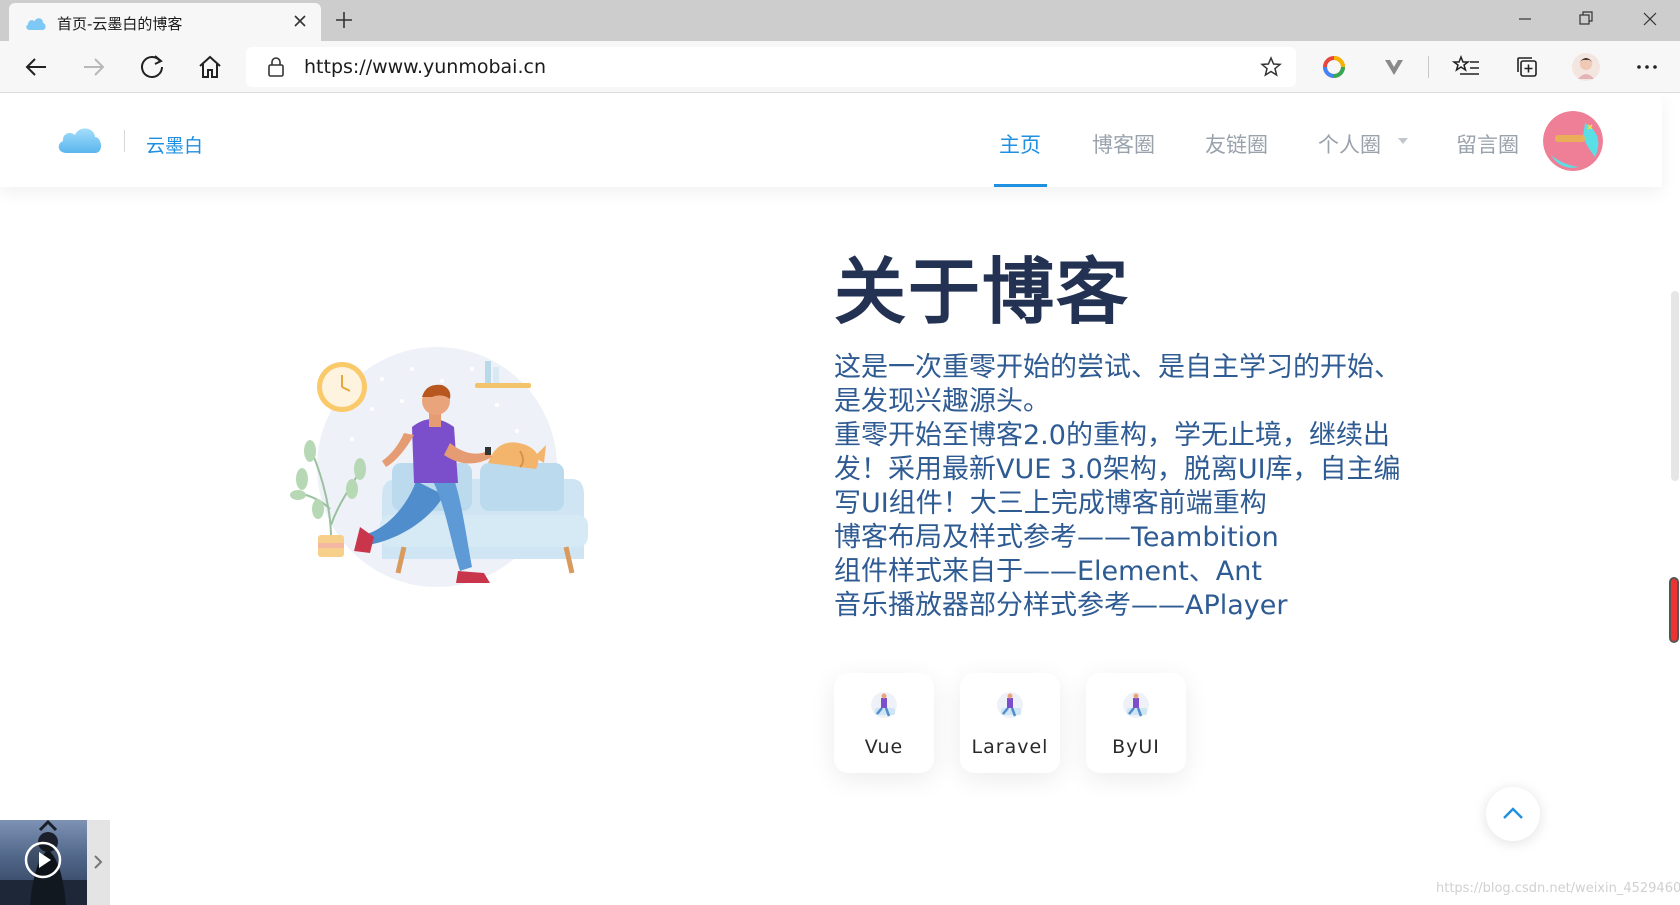 This screenshot has width=1680, height=905. What do you see at coordinates (1647, 67) in the screenshot?
I see `more-menu-icon` at bounding box center [1647, 67].